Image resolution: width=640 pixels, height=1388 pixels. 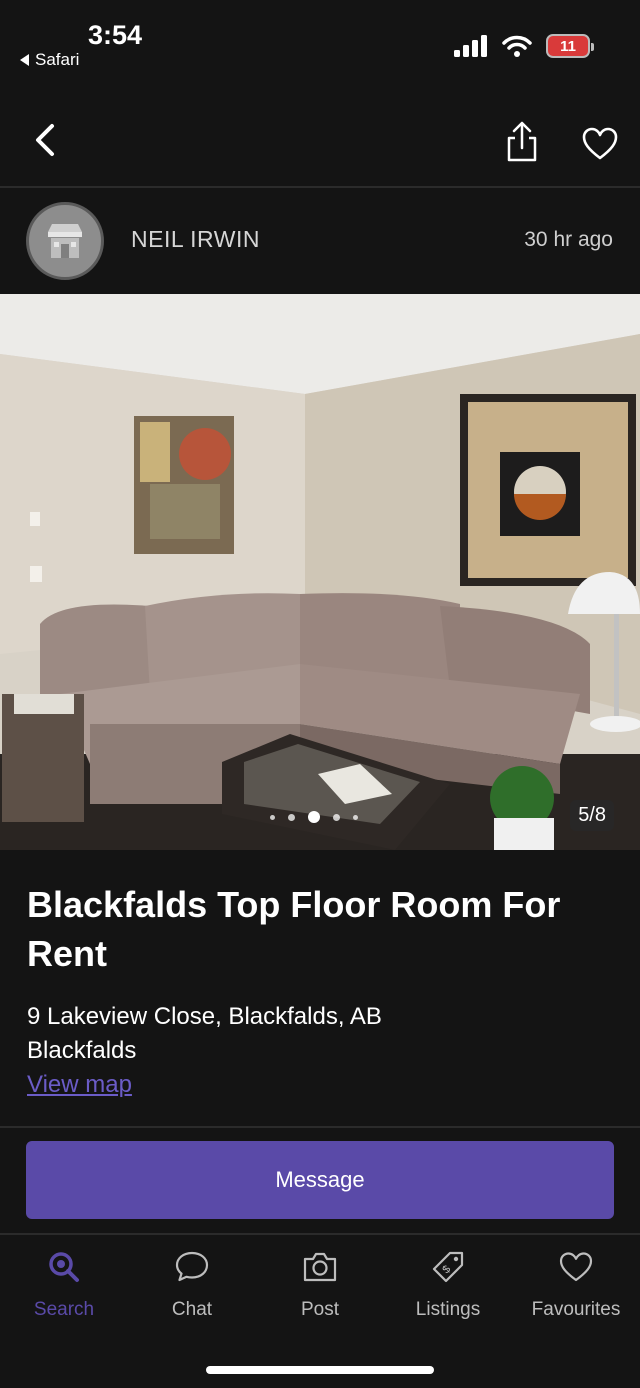 I want to click on tab-chat: Chat, so click(x=192, y=1285).